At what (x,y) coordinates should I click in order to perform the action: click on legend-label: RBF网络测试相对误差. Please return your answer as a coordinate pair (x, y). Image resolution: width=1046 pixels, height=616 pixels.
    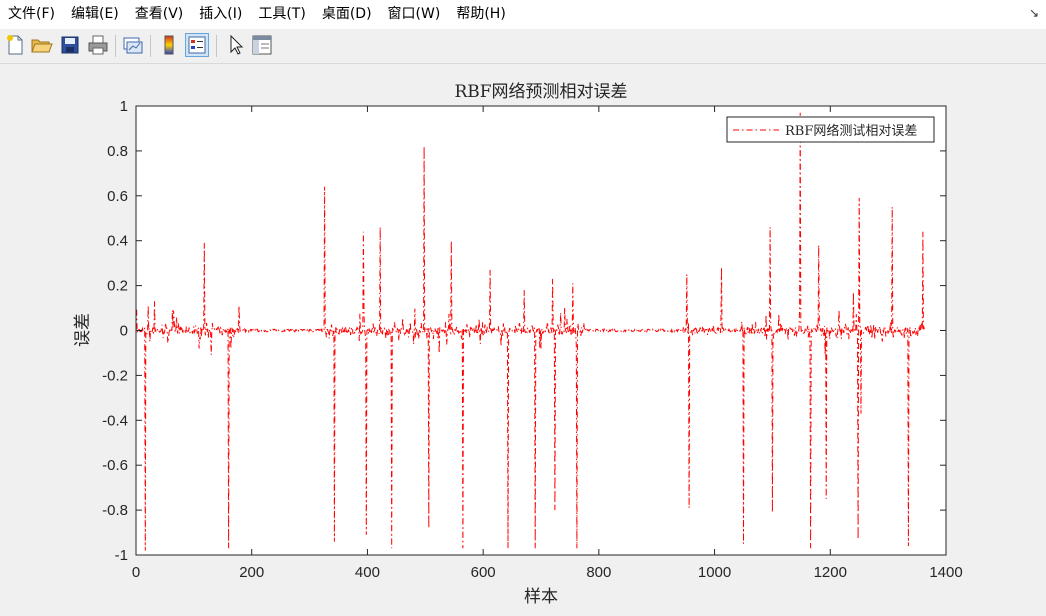
    Looking at the image, I should click on (851, 131).